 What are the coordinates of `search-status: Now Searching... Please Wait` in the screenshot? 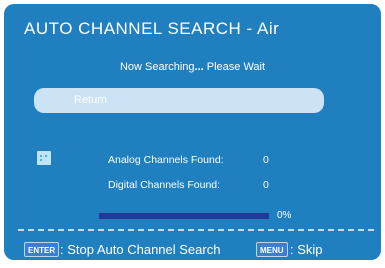 It's located at (192, 67).